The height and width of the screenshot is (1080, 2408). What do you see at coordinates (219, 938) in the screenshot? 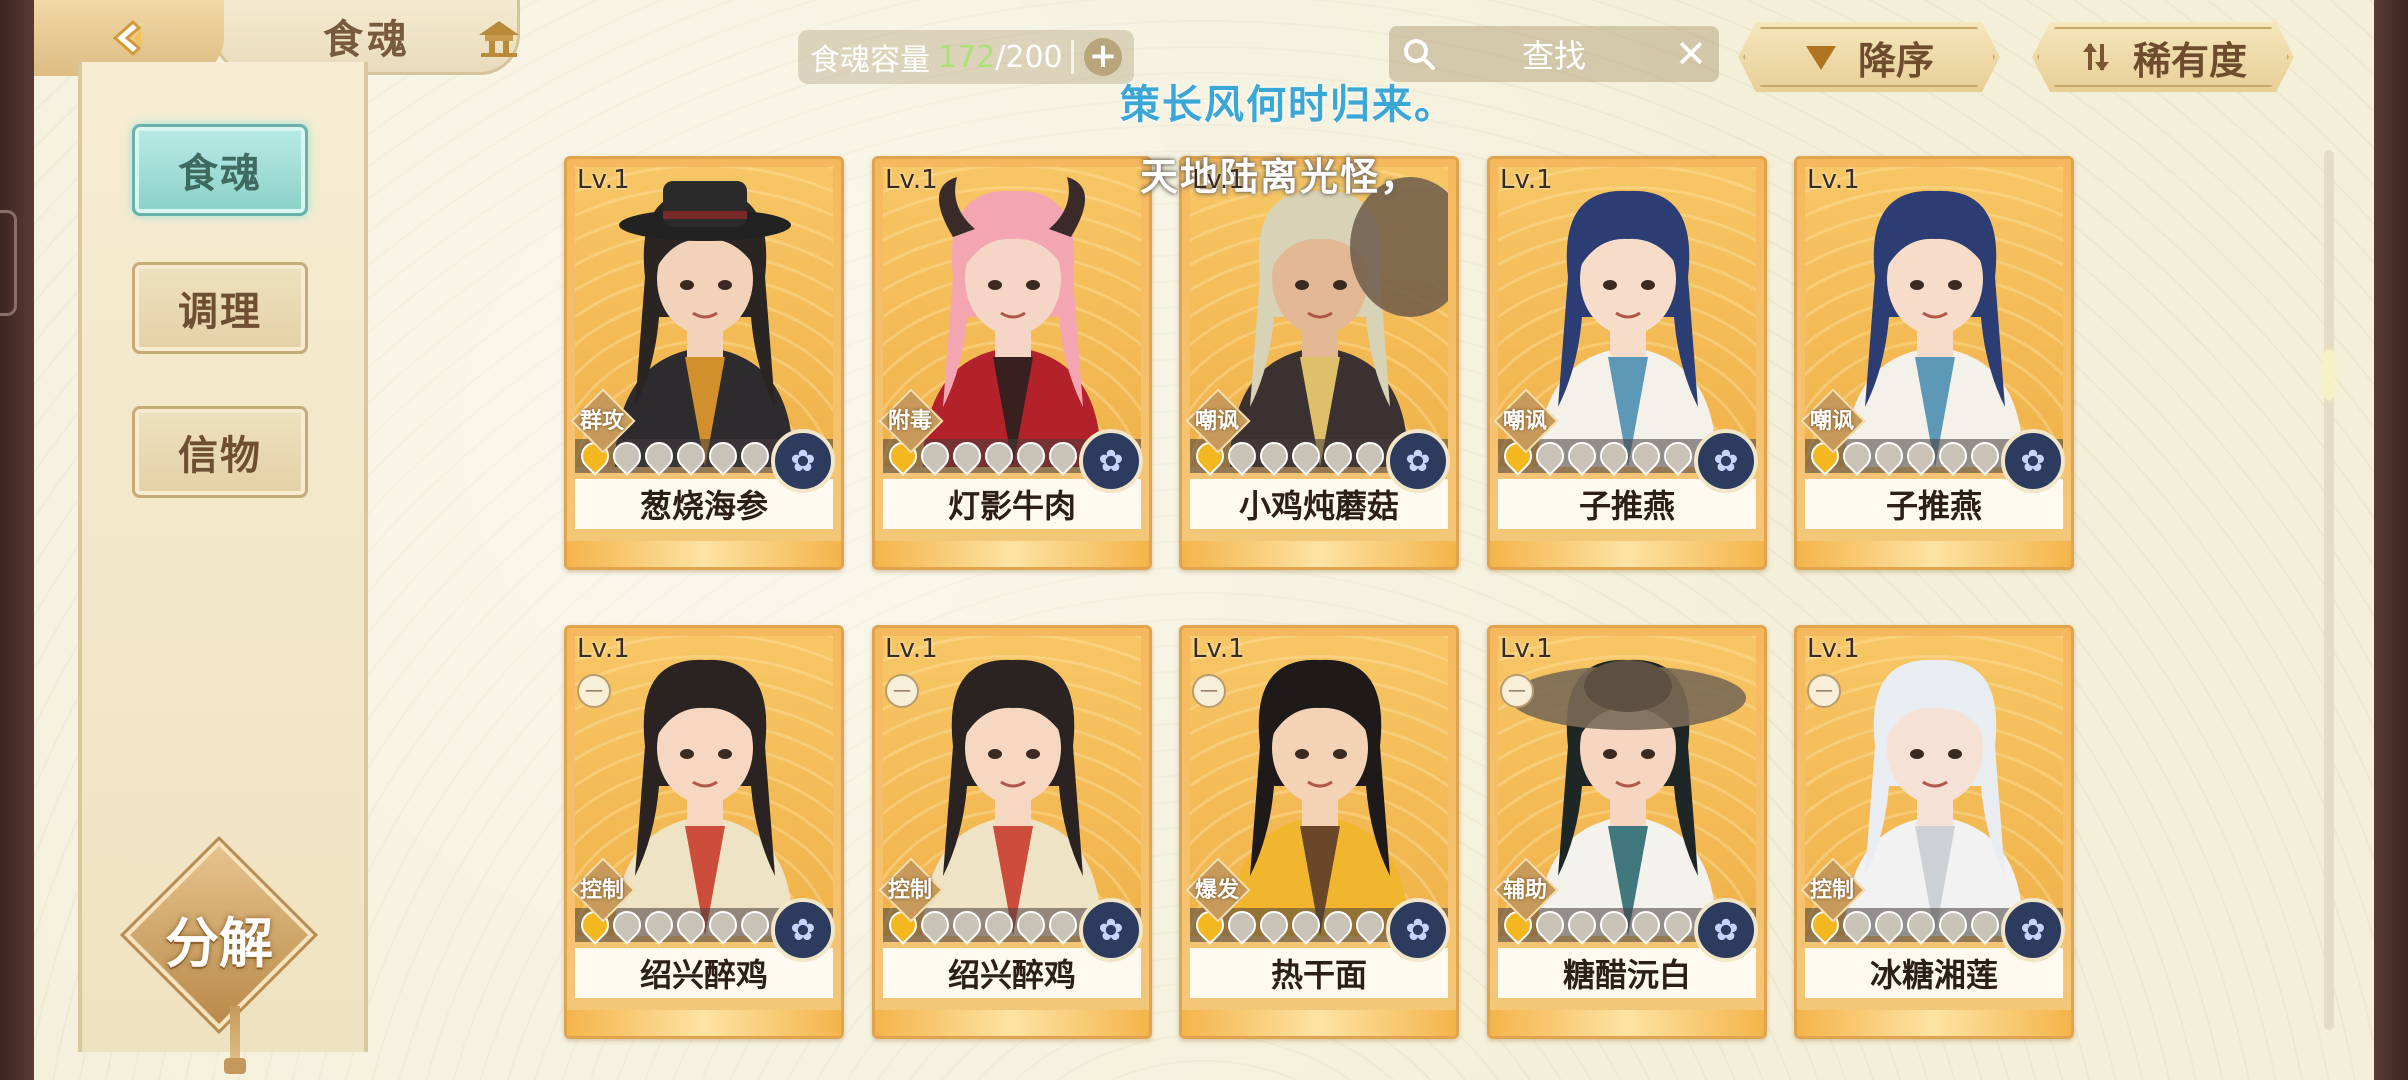
I see `decompose-button: 分解` at bounding box center [219, 938].